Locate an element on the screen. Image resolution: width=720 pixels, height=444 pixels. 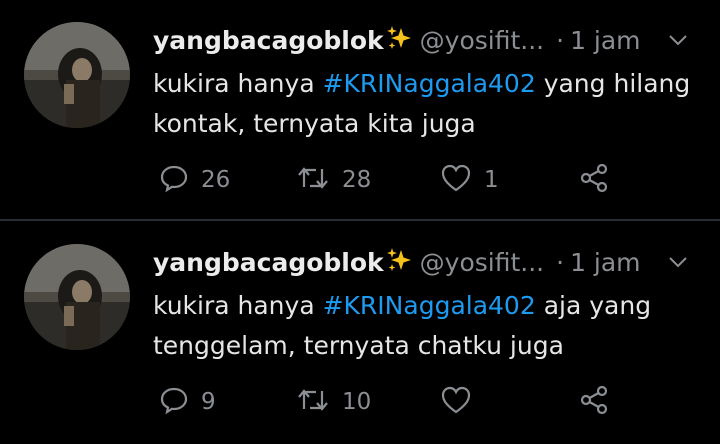
reply-button: 26 is located at coordinates (194, 180).